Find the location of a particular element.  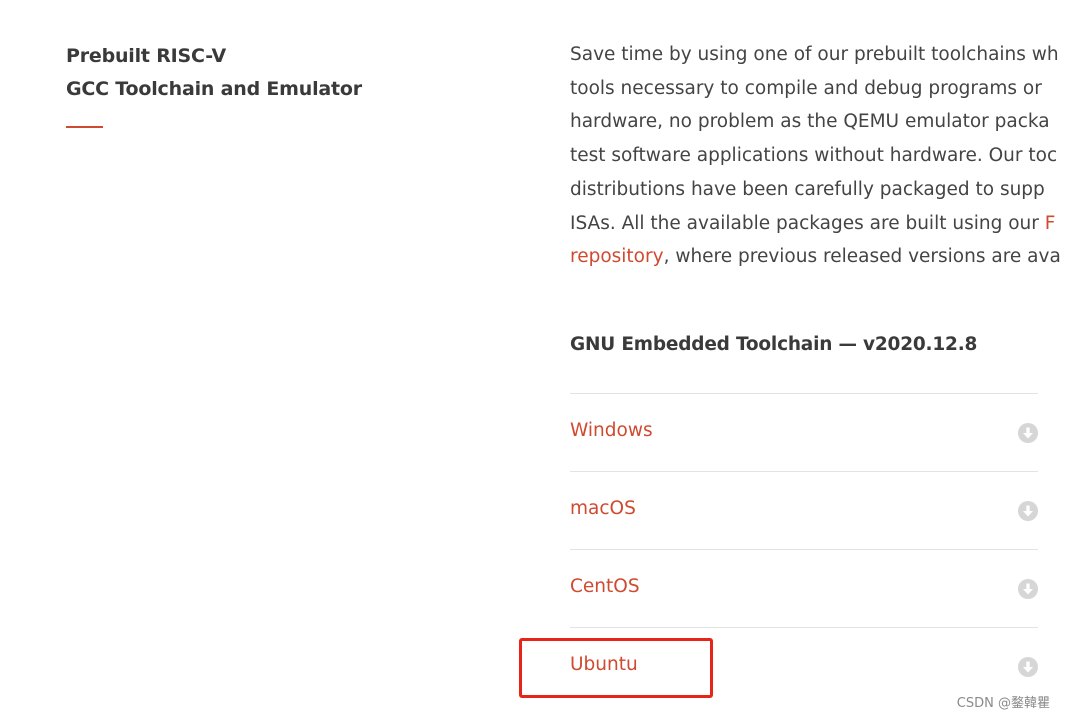

repository-link: repository is located at coordinates (617, 256).